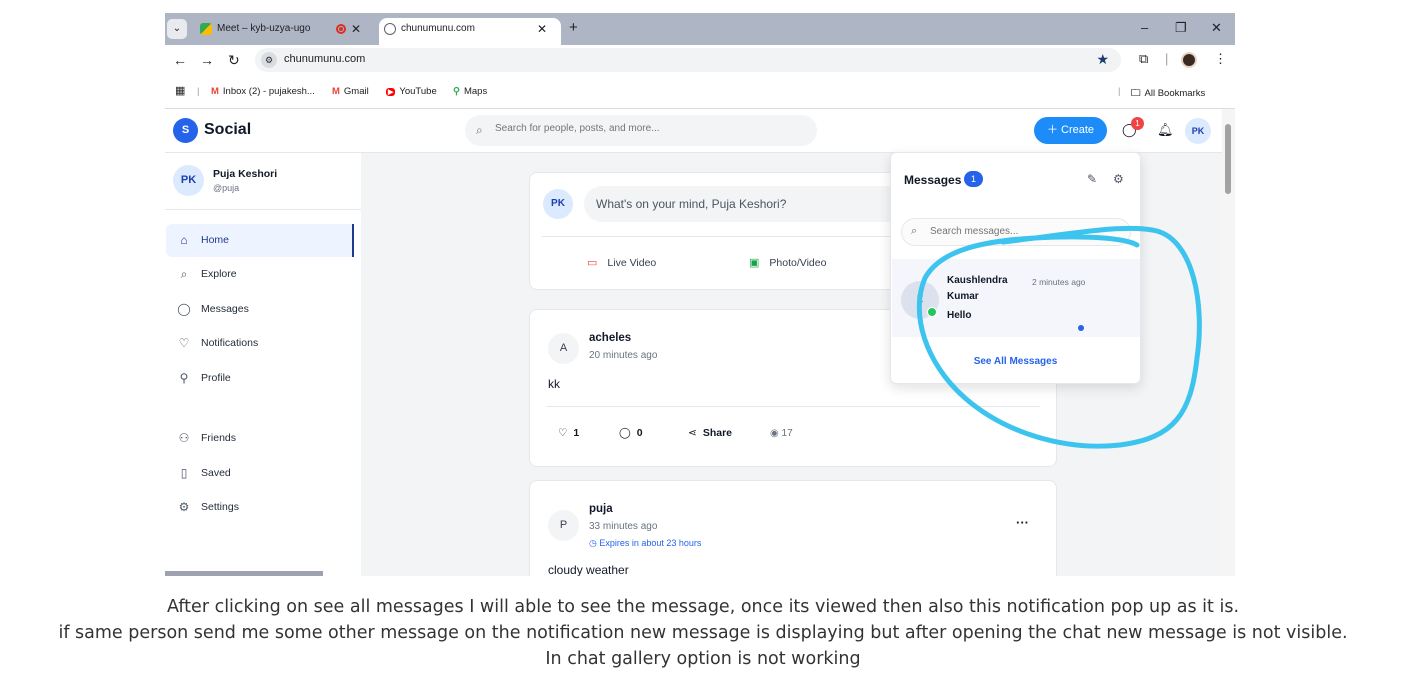 Image resolution: width=1406 pixels, height=691 pixels. I want to click on app-header: S Social ⌕ ＋ Create ◯ 1 🔔︎ PK, so click(700, 131).